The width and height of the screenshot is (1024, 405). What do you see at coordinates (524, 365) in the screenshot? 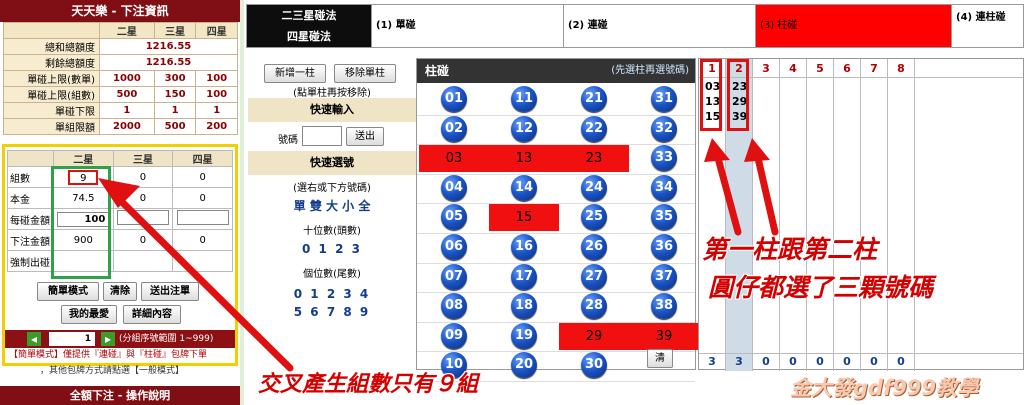
I see `ball-20: 20` at bounding box center [524, 365].